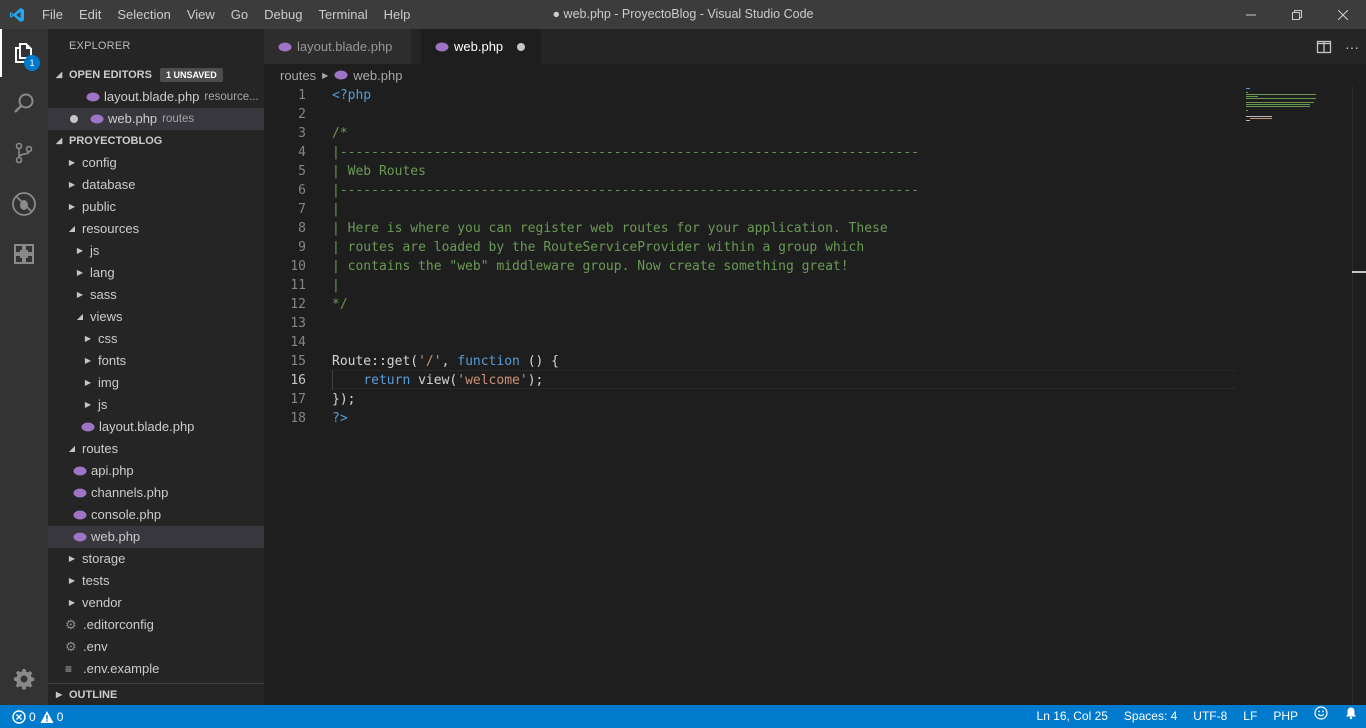 The image size is (1366, 728). What do you see at coordinates (156, 207) in the screenshot?
I see `tree-folder: ▶ public` at bounding box center [156, 207].